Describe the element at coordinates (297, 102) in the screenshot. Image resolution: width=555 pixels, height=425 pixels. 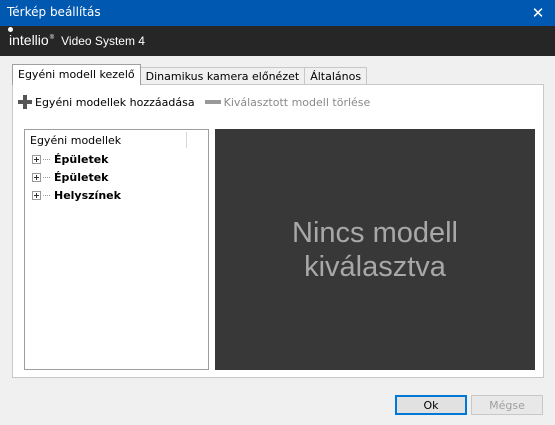
I see `delete-model-label: Kiválasztott modell törlése` at that location.